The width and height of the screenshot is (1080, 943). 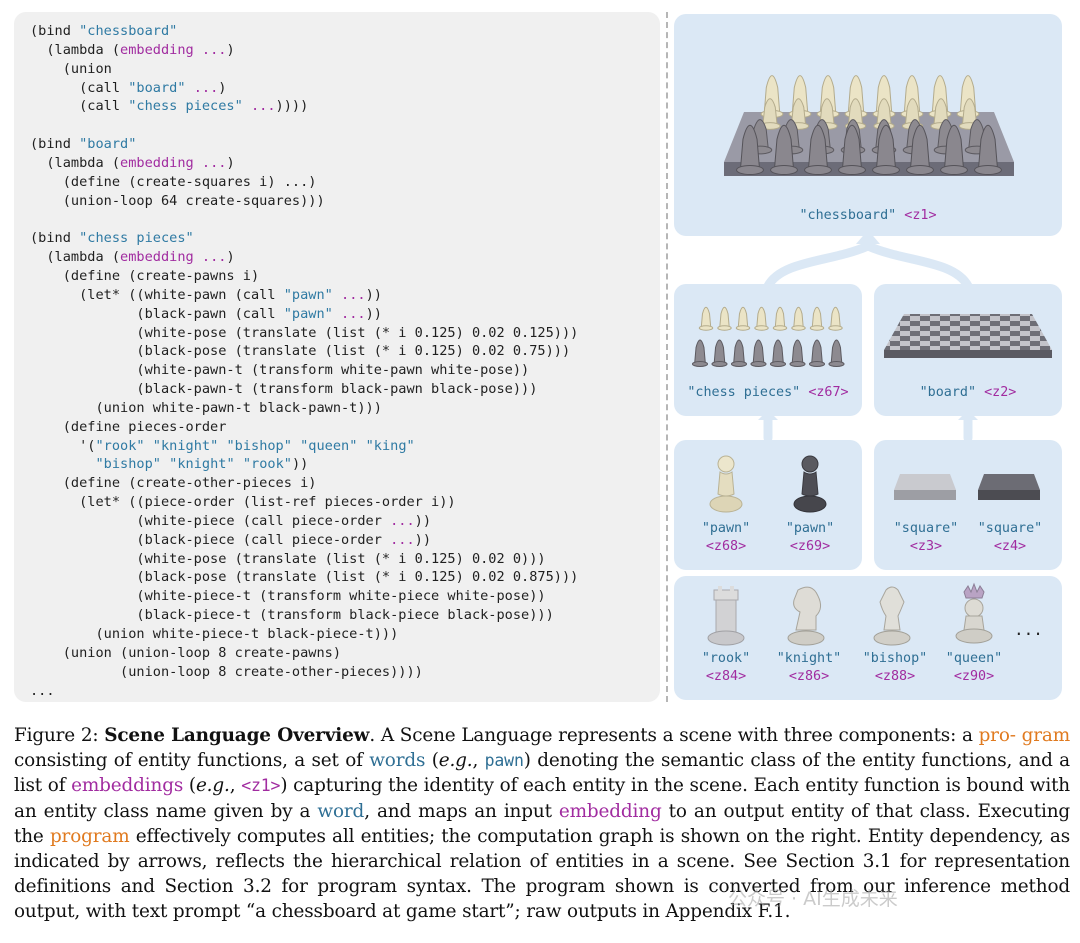 What do you see at coordinates (974, 658) in the screenshot?
I see `queen-word: "queen"` at bounding box center [974, 658].